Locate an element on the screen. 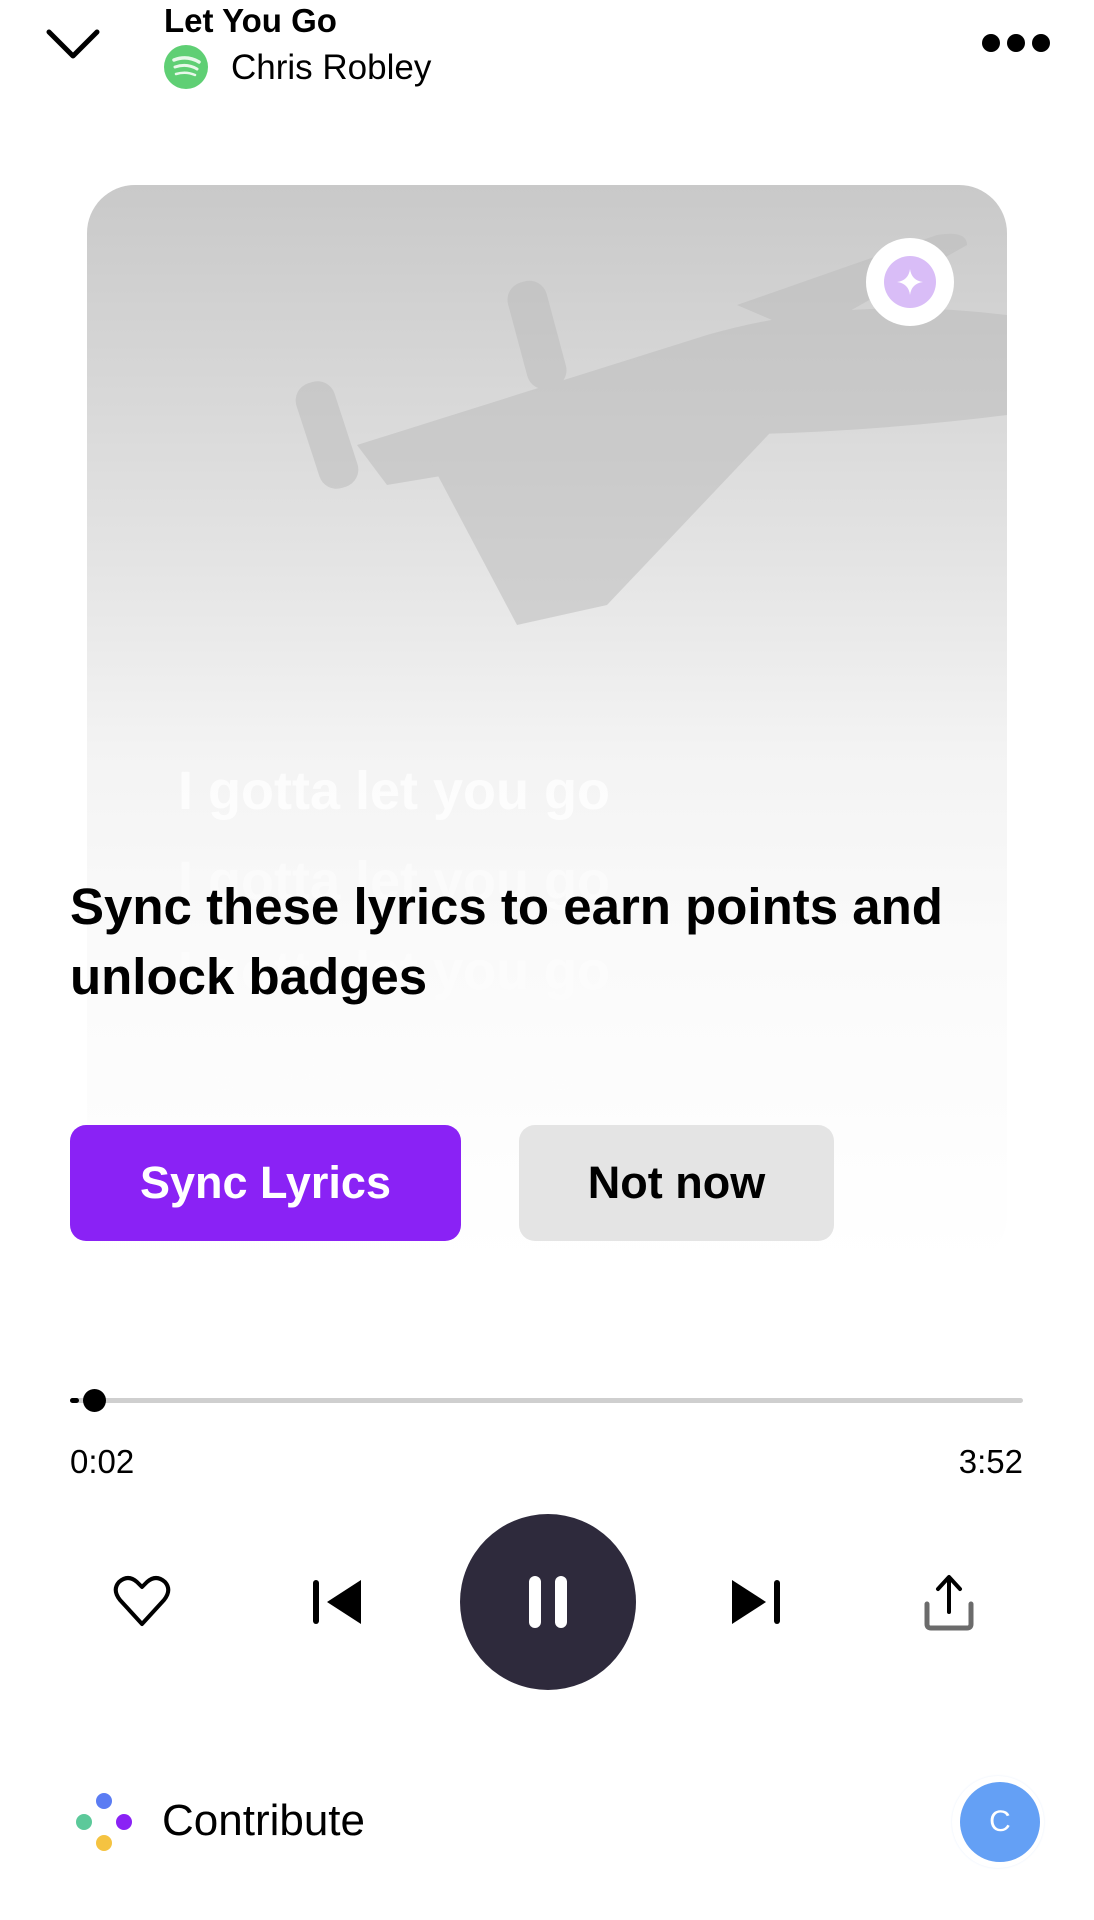 This screenshot has width=1094, height=1920. artist-name: Chris Robley is located at coordinates (331, 68).